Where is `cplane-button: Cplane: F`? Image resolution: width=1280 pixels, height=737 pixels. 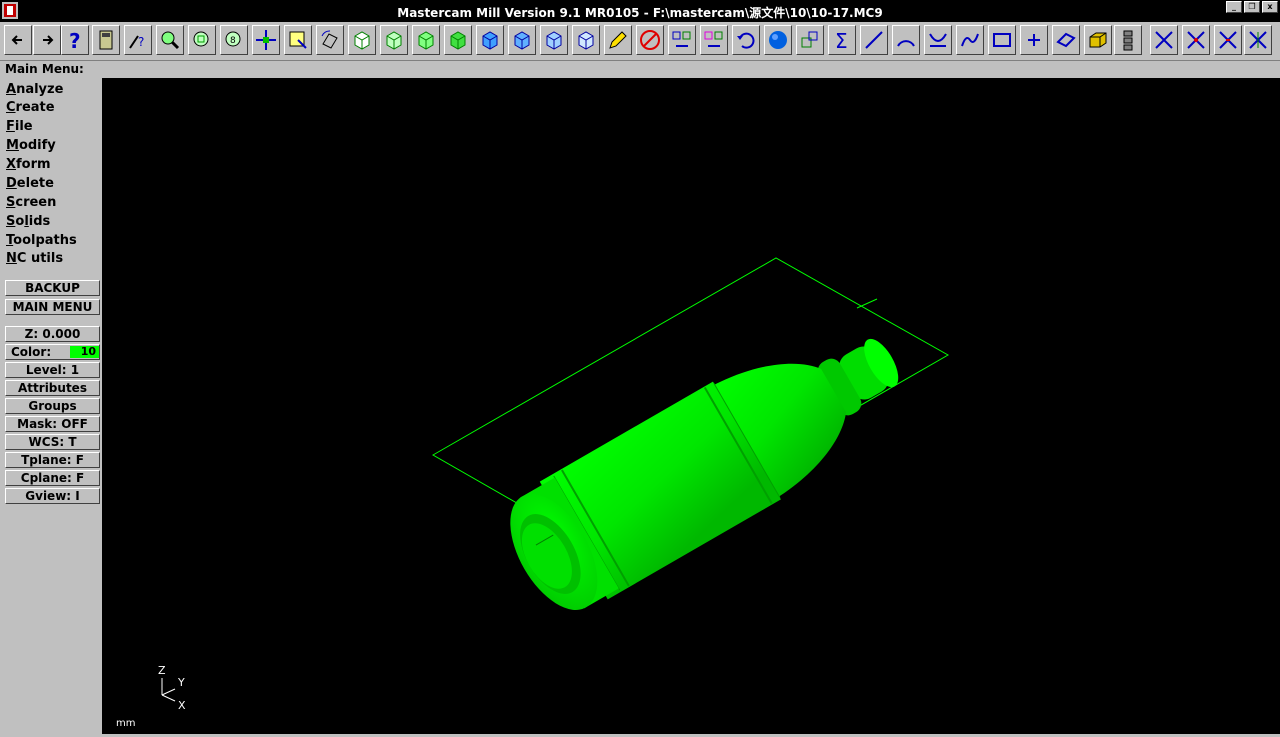 cplane-button: Cplane: F is located at coordinates (52, 478).